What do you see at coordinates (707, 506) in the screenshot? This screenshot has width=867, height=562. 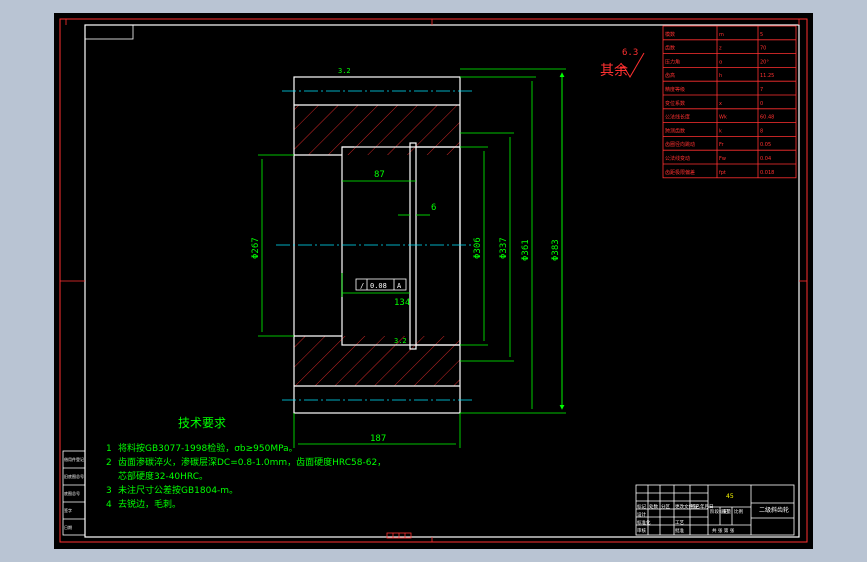 I see `svg-text: 年月日` at bounding box center [707, 506].